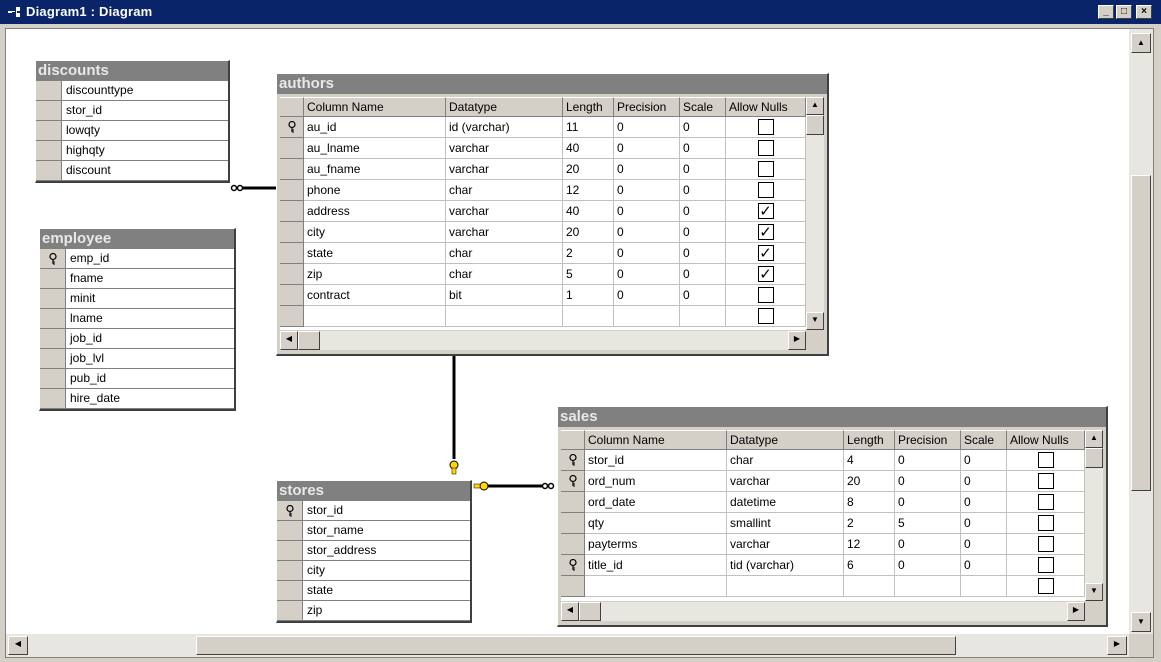 The width and height of the screenshot is (1161, 662). What do you see at coordinates (656, 586) in the screenshot?
I see `cell-name` at bounding box center [656, 586].